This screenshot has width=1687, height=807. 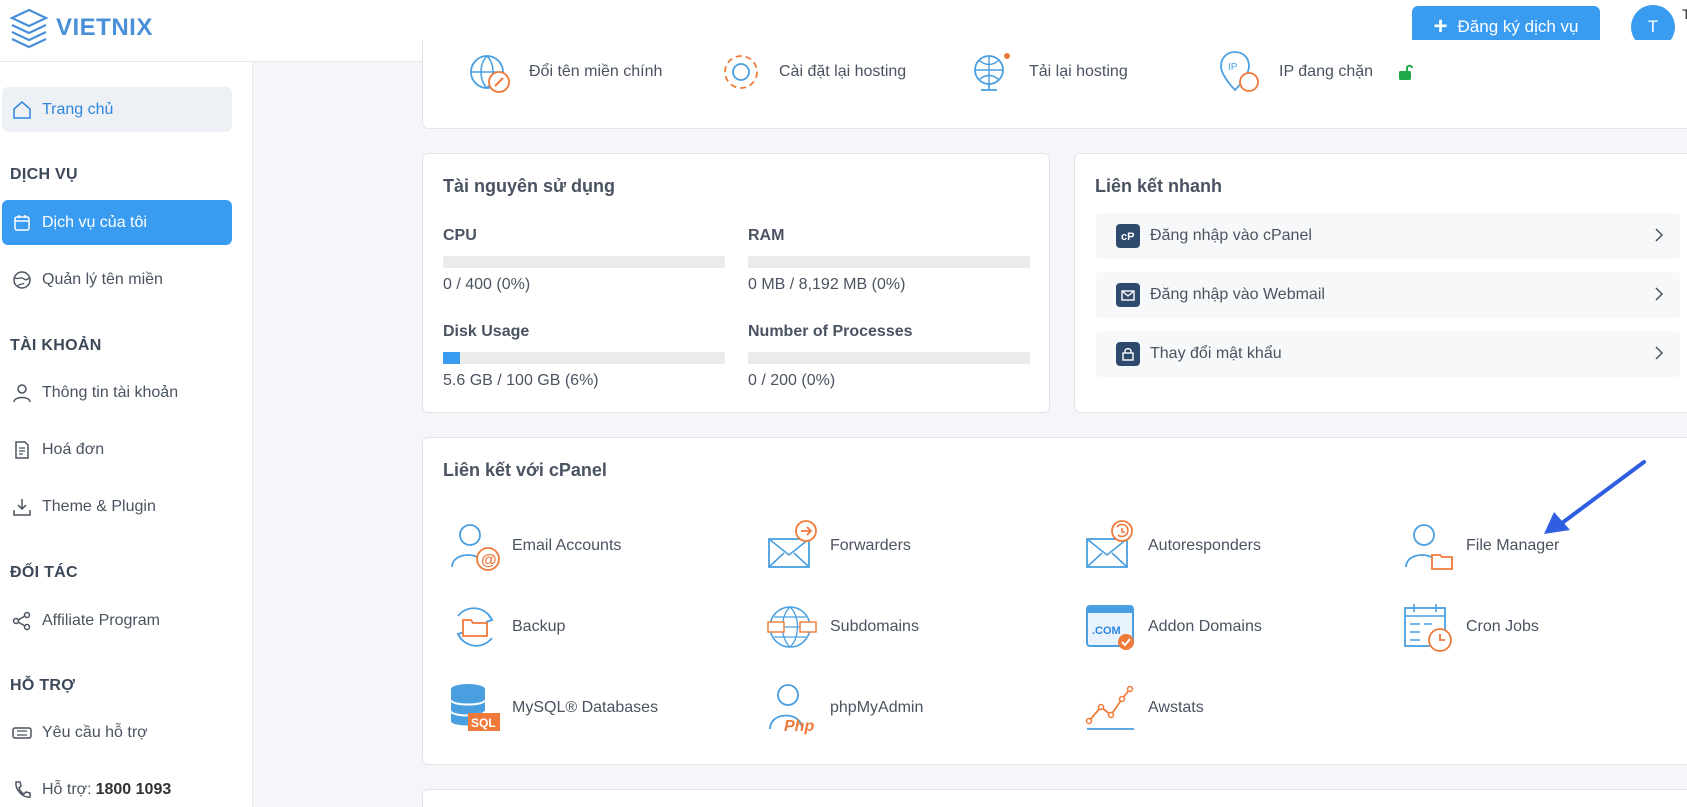 What do you see at coordinates (117, 449) in the screenshot?
I see `sidebar-item-invoices: Hoá đơn` at bounding box center [117, 449].